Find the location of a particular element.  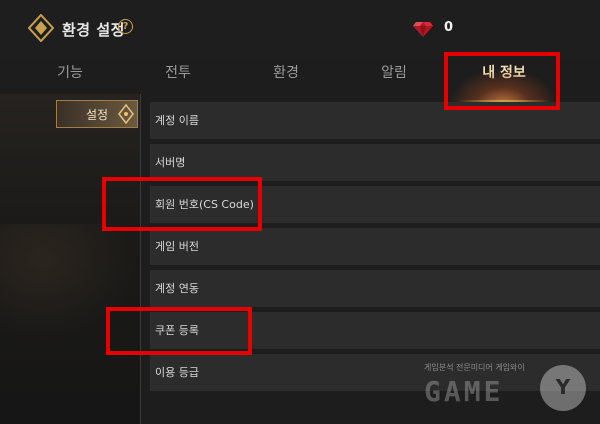

list-item-server-name: 서버명 is located at coordinates (375, 162).